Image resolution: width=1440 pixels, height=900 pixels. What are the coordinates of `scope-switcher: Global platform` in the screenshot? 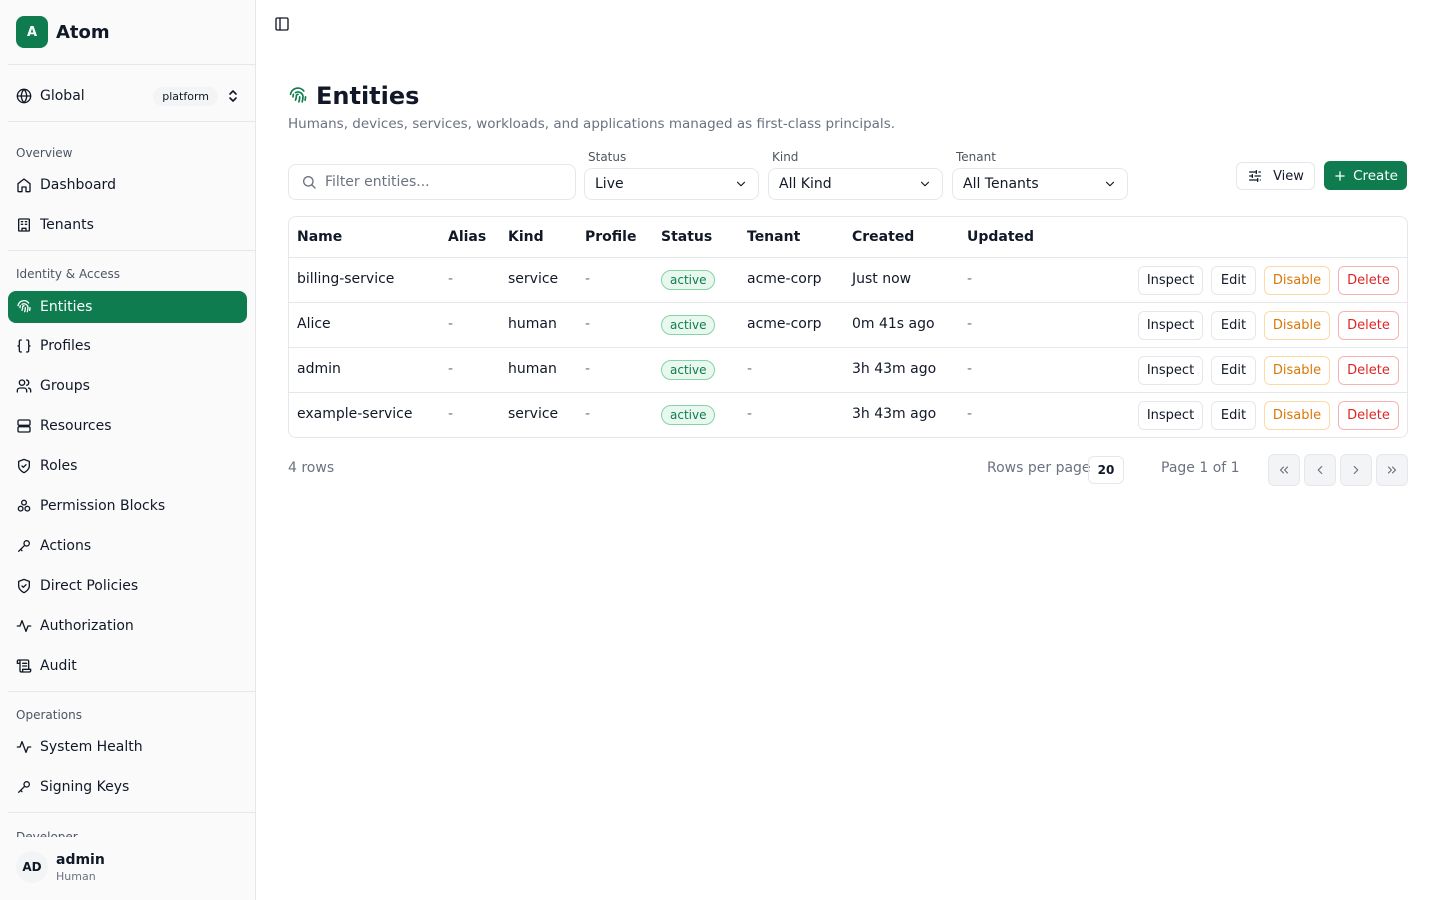 It's located at (128, 96).